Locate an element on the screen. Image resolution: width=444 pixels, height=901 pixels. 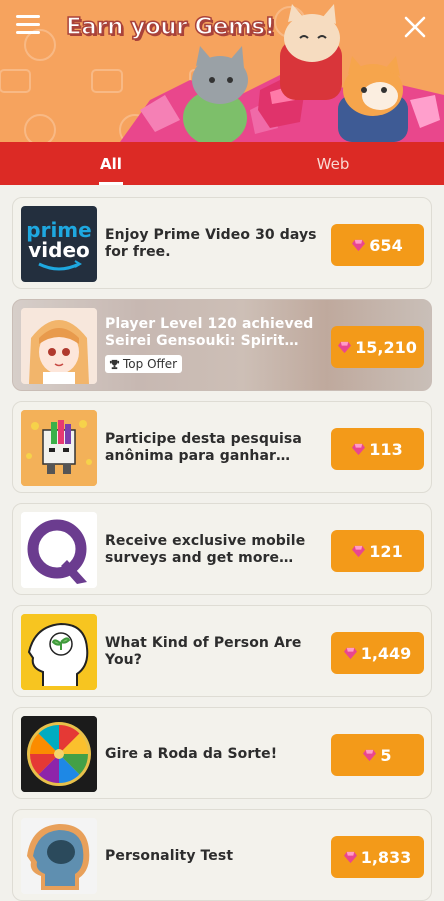
offer-title: Enjoy Prime Video 30 days for free. is located at coordinates (211, 243).